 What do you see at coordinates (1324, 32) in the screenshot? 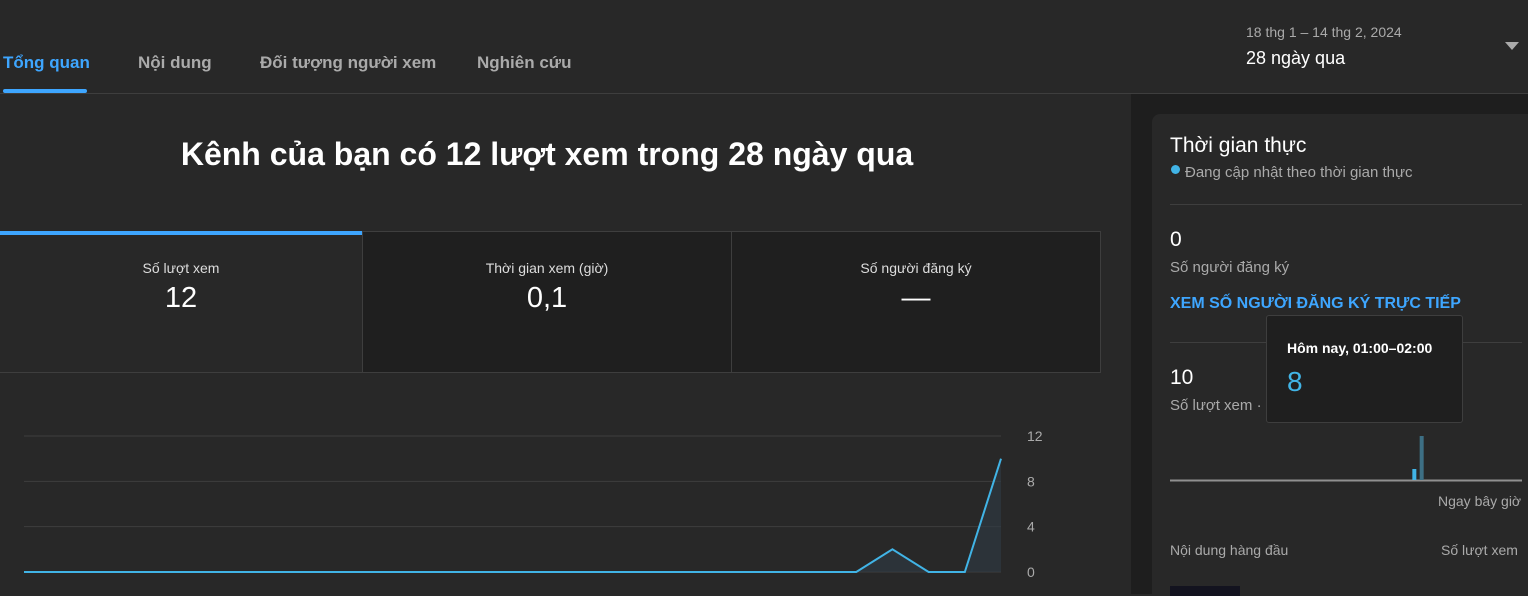
I see `date-range-text: 18 thg 1 – 14 thg 2, 2024` at bounding box center [1324, 32].